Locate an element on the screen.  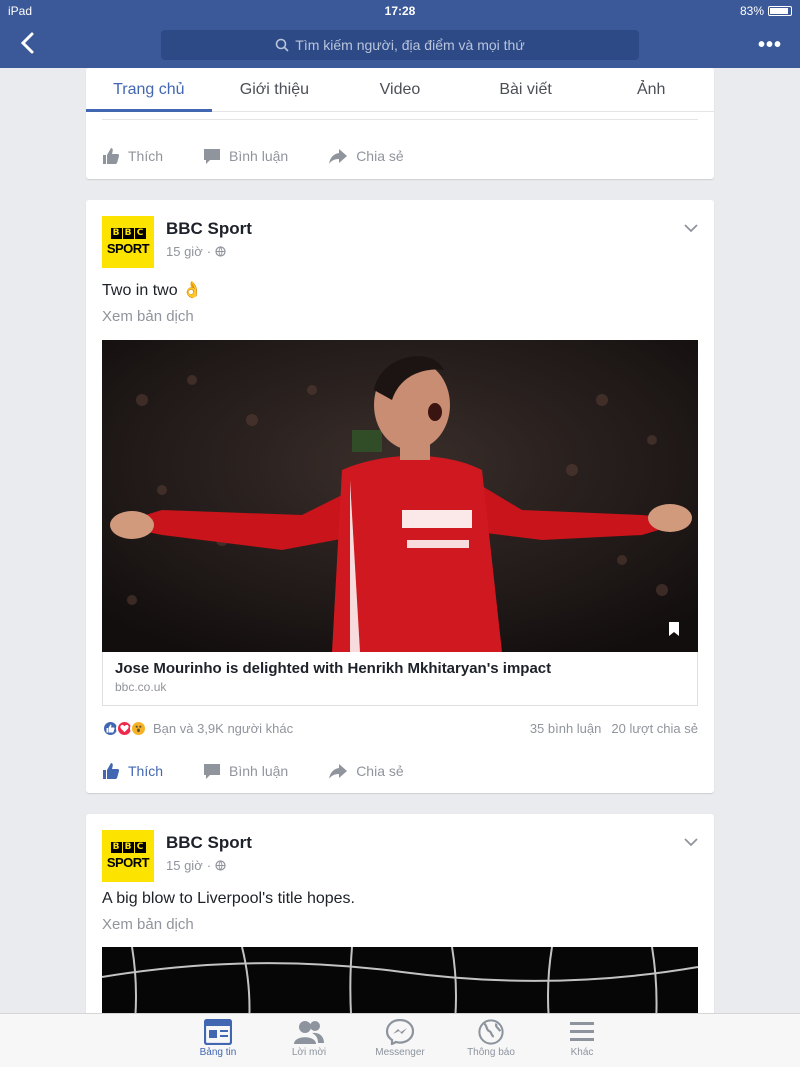
tab-messenger: Messenger is located at coordinates (400, 1040).